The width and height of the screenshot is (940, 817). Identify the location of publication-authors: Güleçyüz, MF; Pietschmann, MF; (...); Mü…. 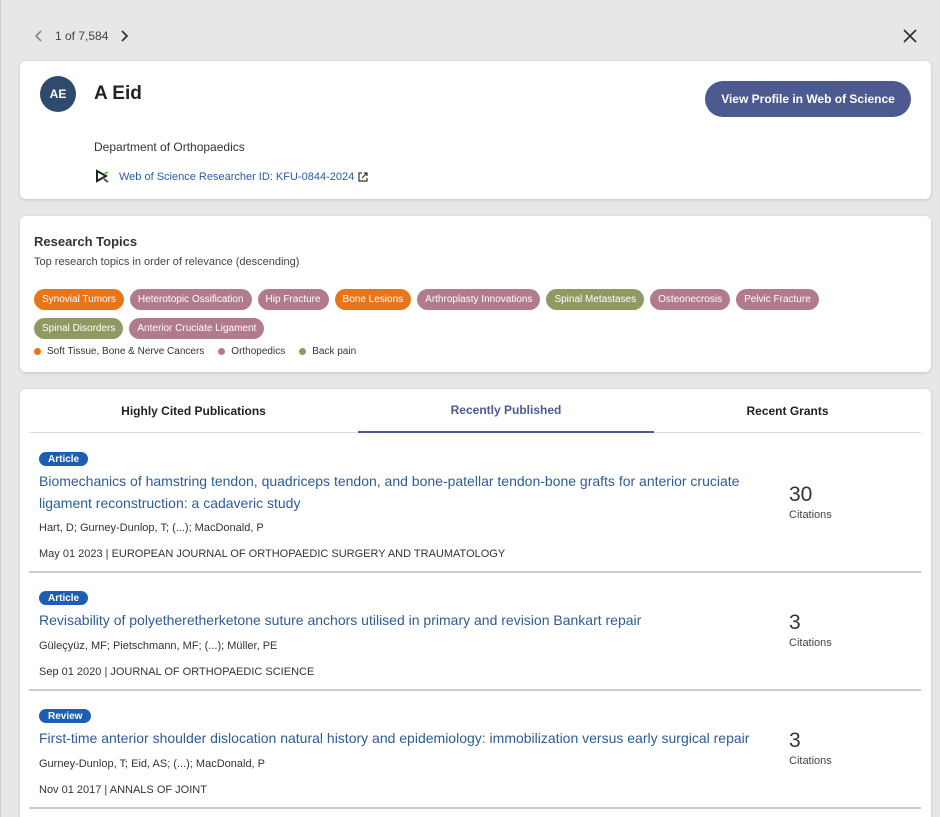
(158, 646).